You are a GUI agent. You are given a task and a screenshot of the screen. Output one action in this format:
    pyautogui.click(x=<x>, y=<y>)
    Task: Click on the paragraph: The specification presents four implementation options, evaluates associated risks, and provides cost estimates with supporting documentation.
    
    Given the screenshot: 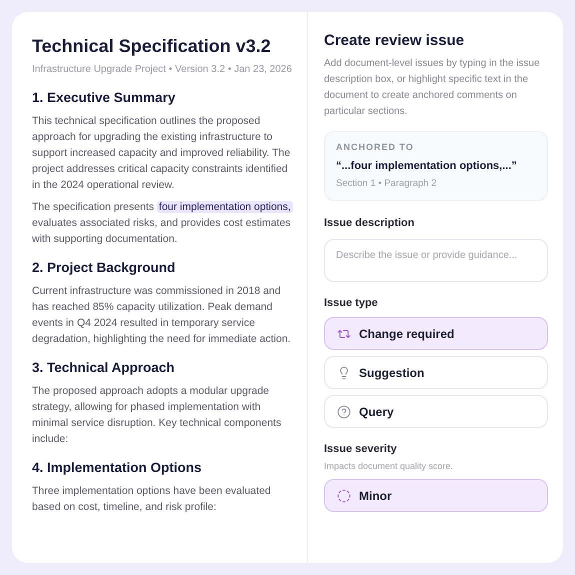 What is the action you would take?
    pyautogui.click(x=162, y=223)
    